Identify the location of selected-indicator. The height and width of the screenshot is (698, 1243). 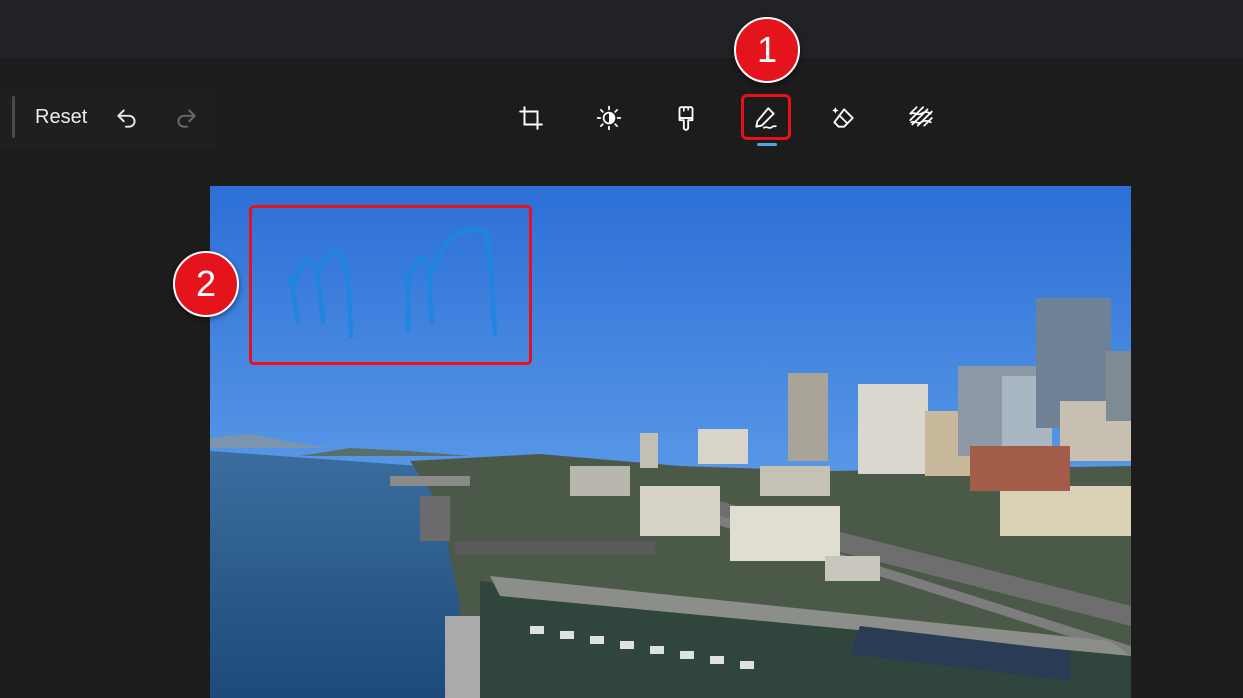
(767, 144).